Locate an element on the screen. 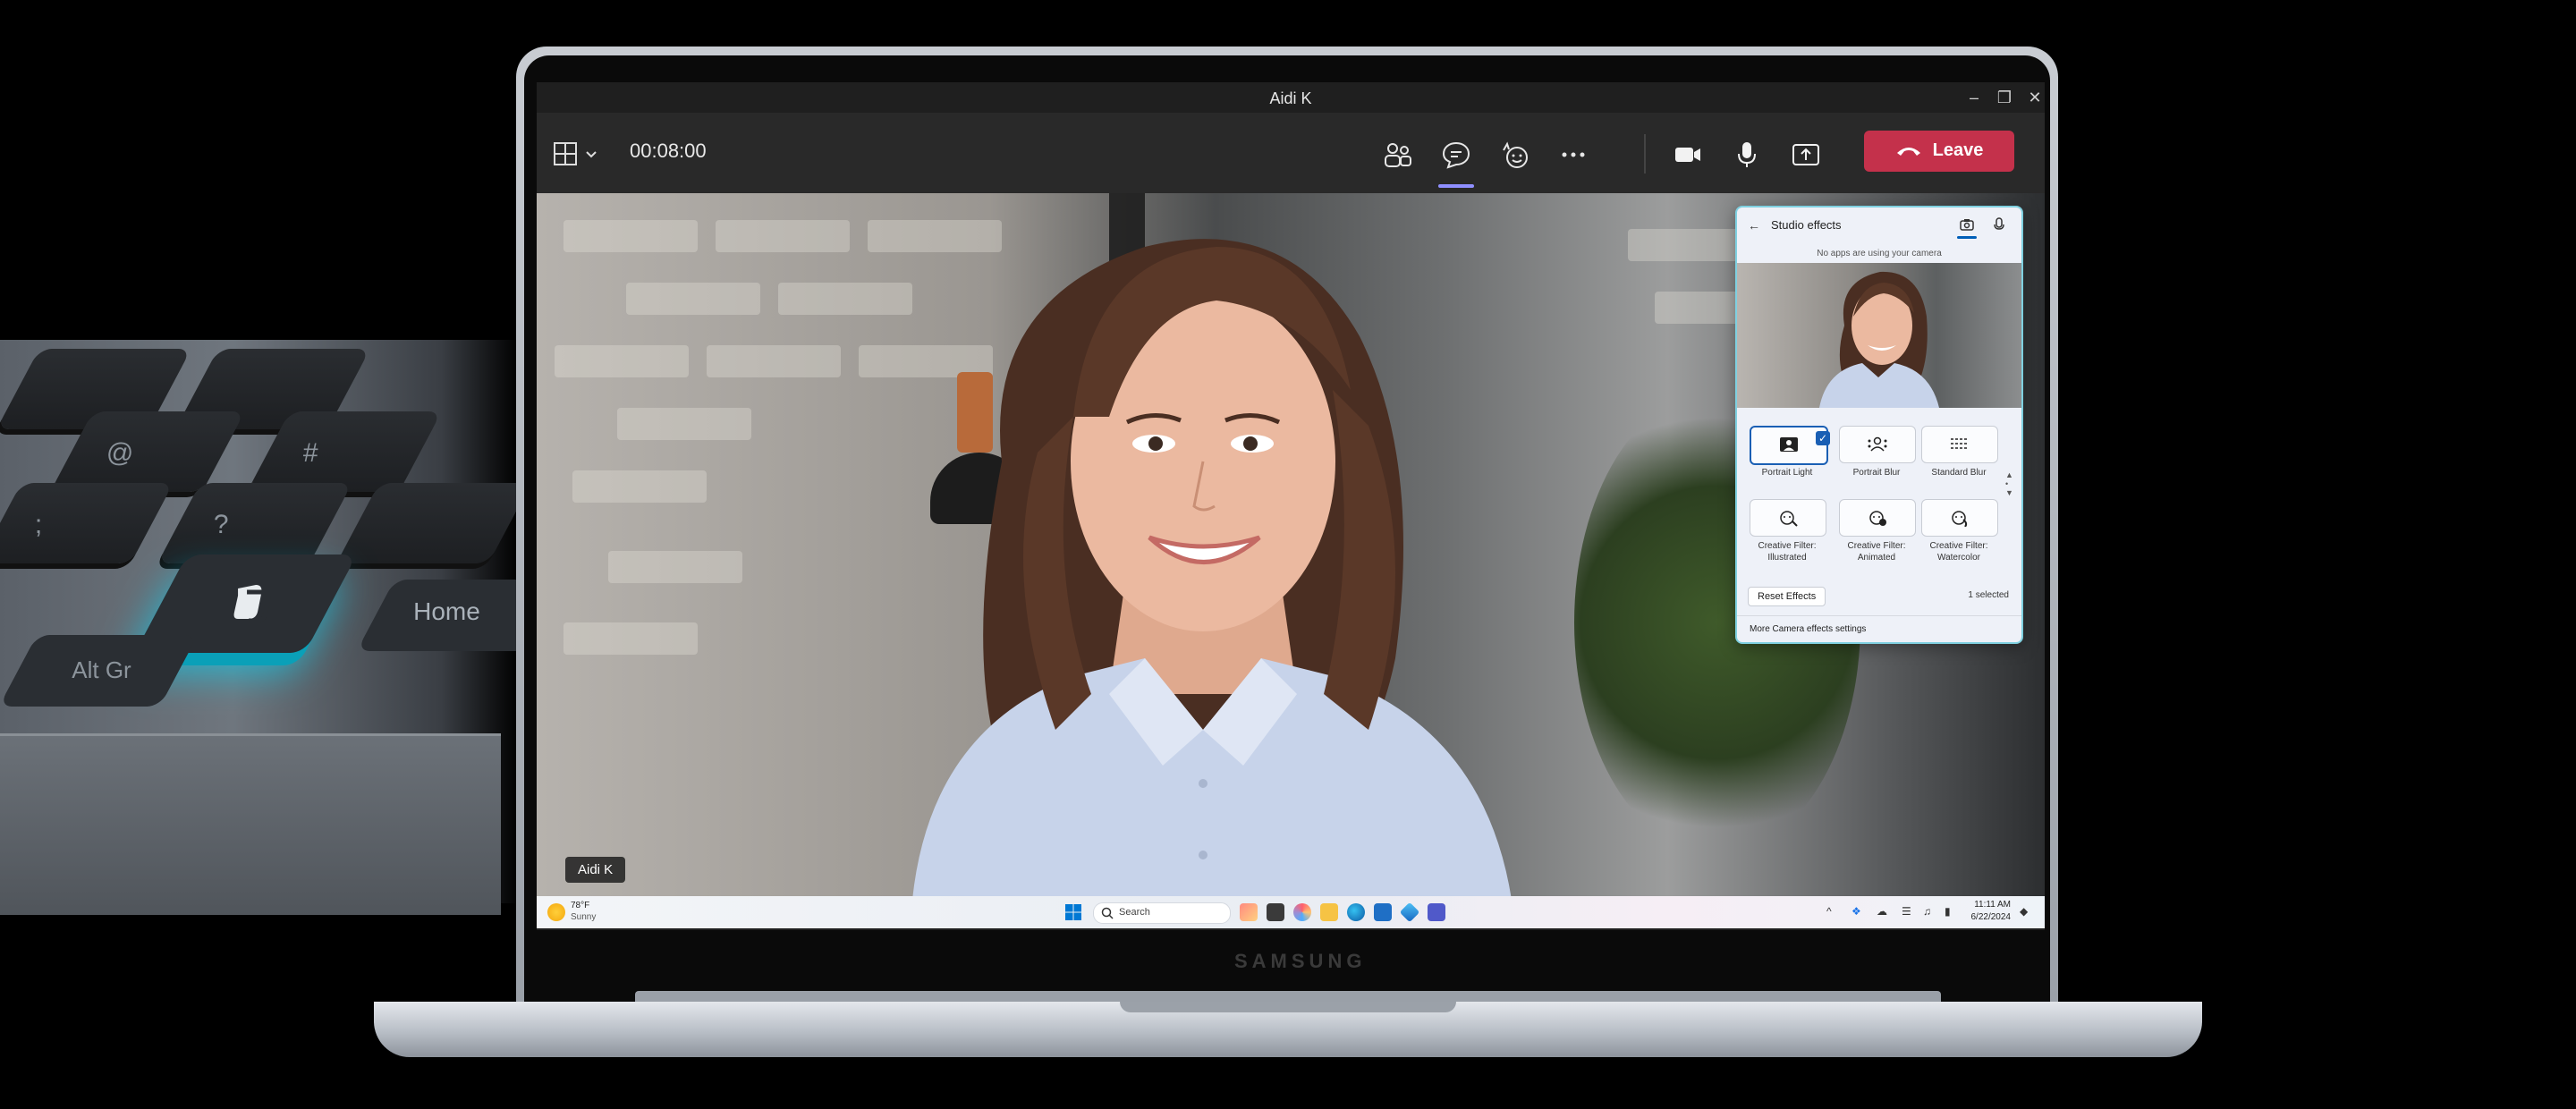 This screenshot has width=2576, height=1109. creative-filter-watercolor-tile is located at coordinates (1959, 518).